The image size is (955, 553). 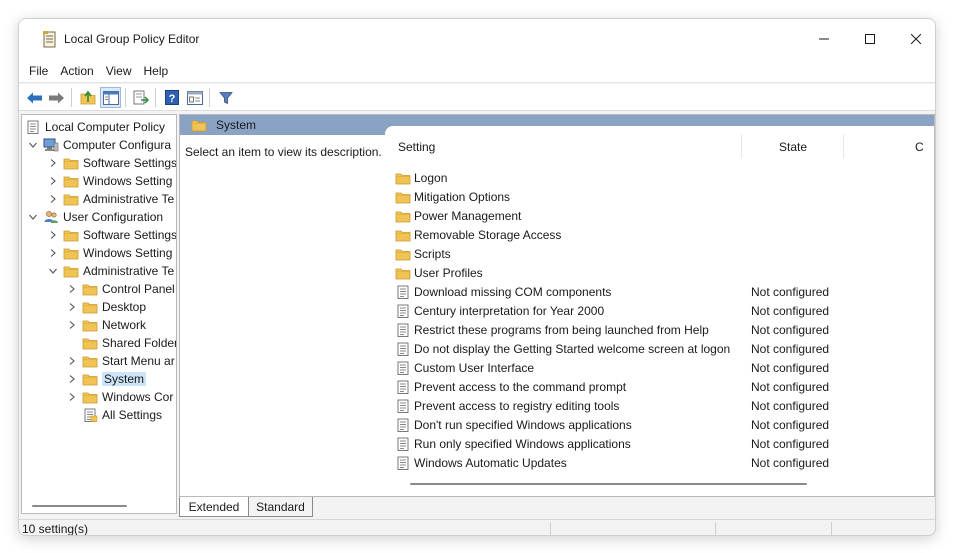 What do you see at coordinates (171, 97) in the screenshot?
I see `help-button: ?` at bounding box center [171, 97].